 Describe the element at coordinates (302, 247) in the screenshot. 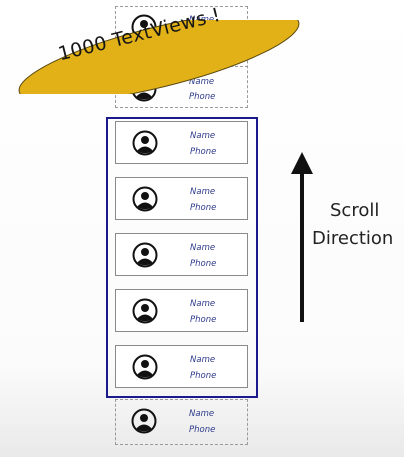

I see `arrow-shaft` at that location.